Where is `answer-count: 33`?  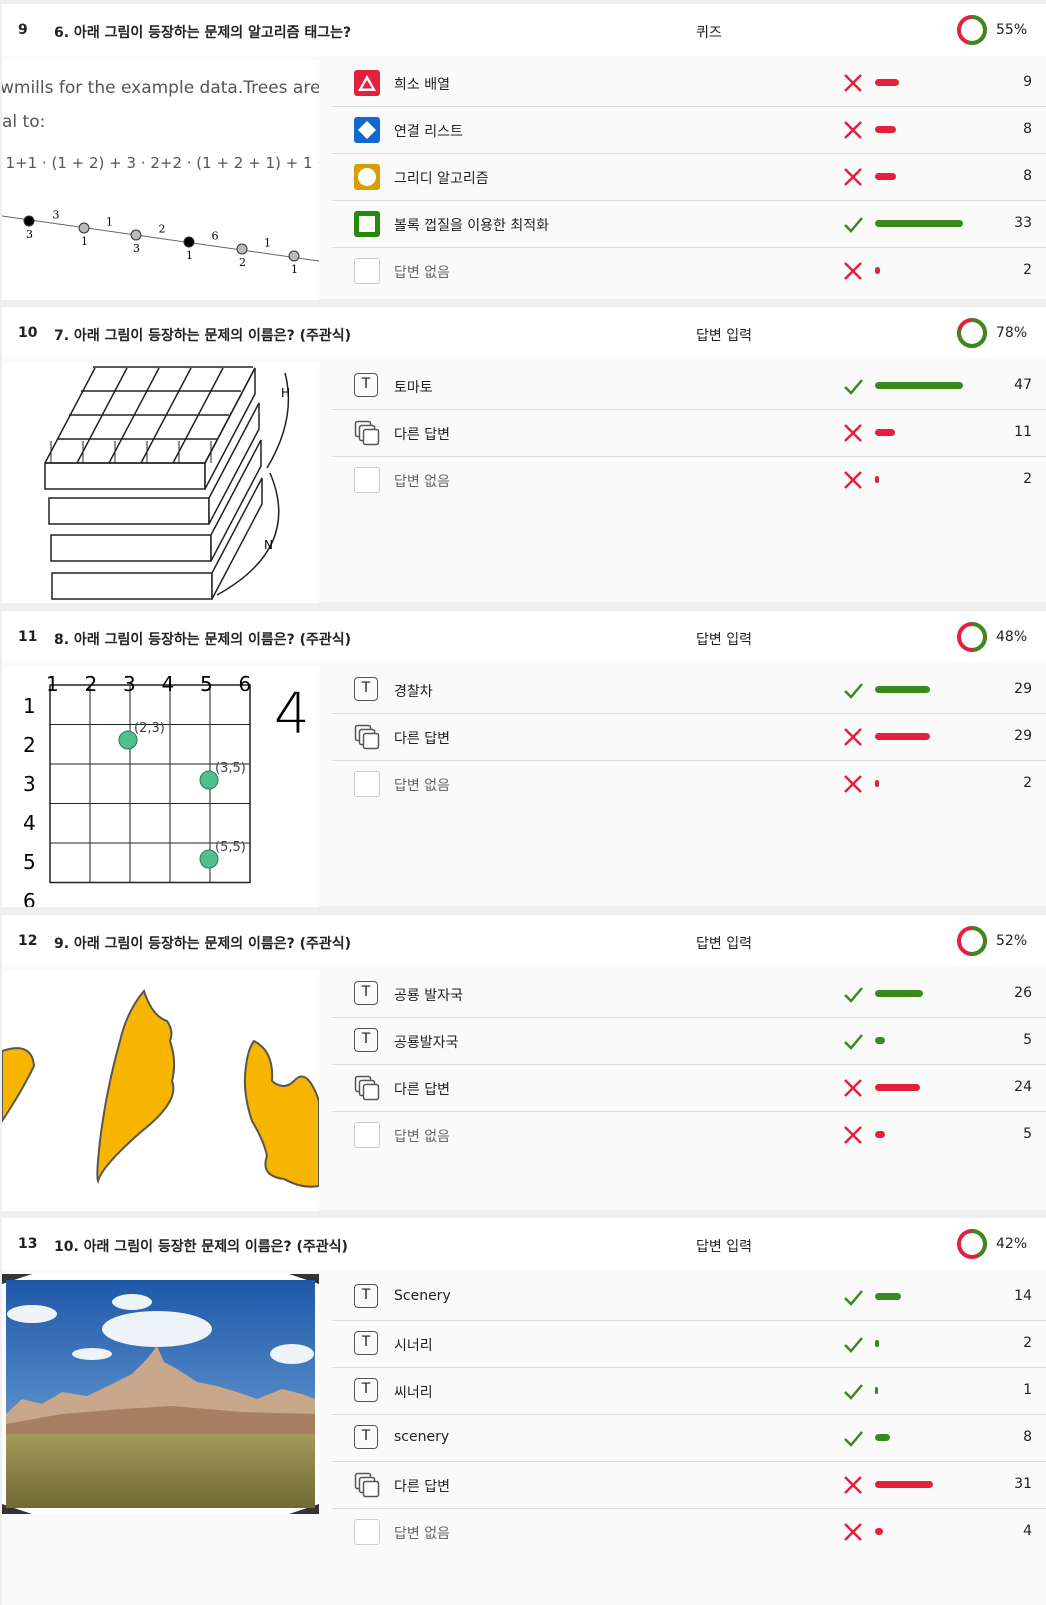 answer-count: 33 is located at coordinates (1023, 223).